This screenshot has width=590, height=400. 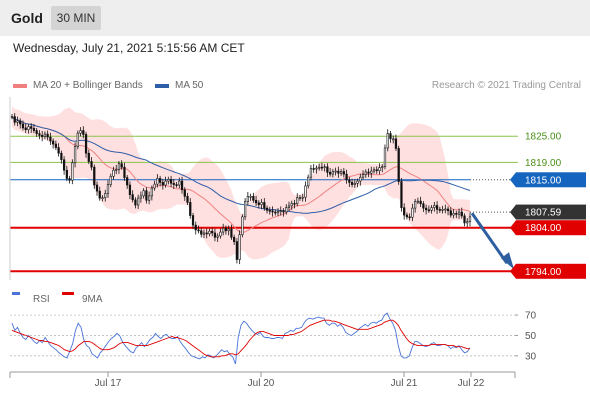 I want to click on level-label: 1825.00, so click(x=543, y=137).